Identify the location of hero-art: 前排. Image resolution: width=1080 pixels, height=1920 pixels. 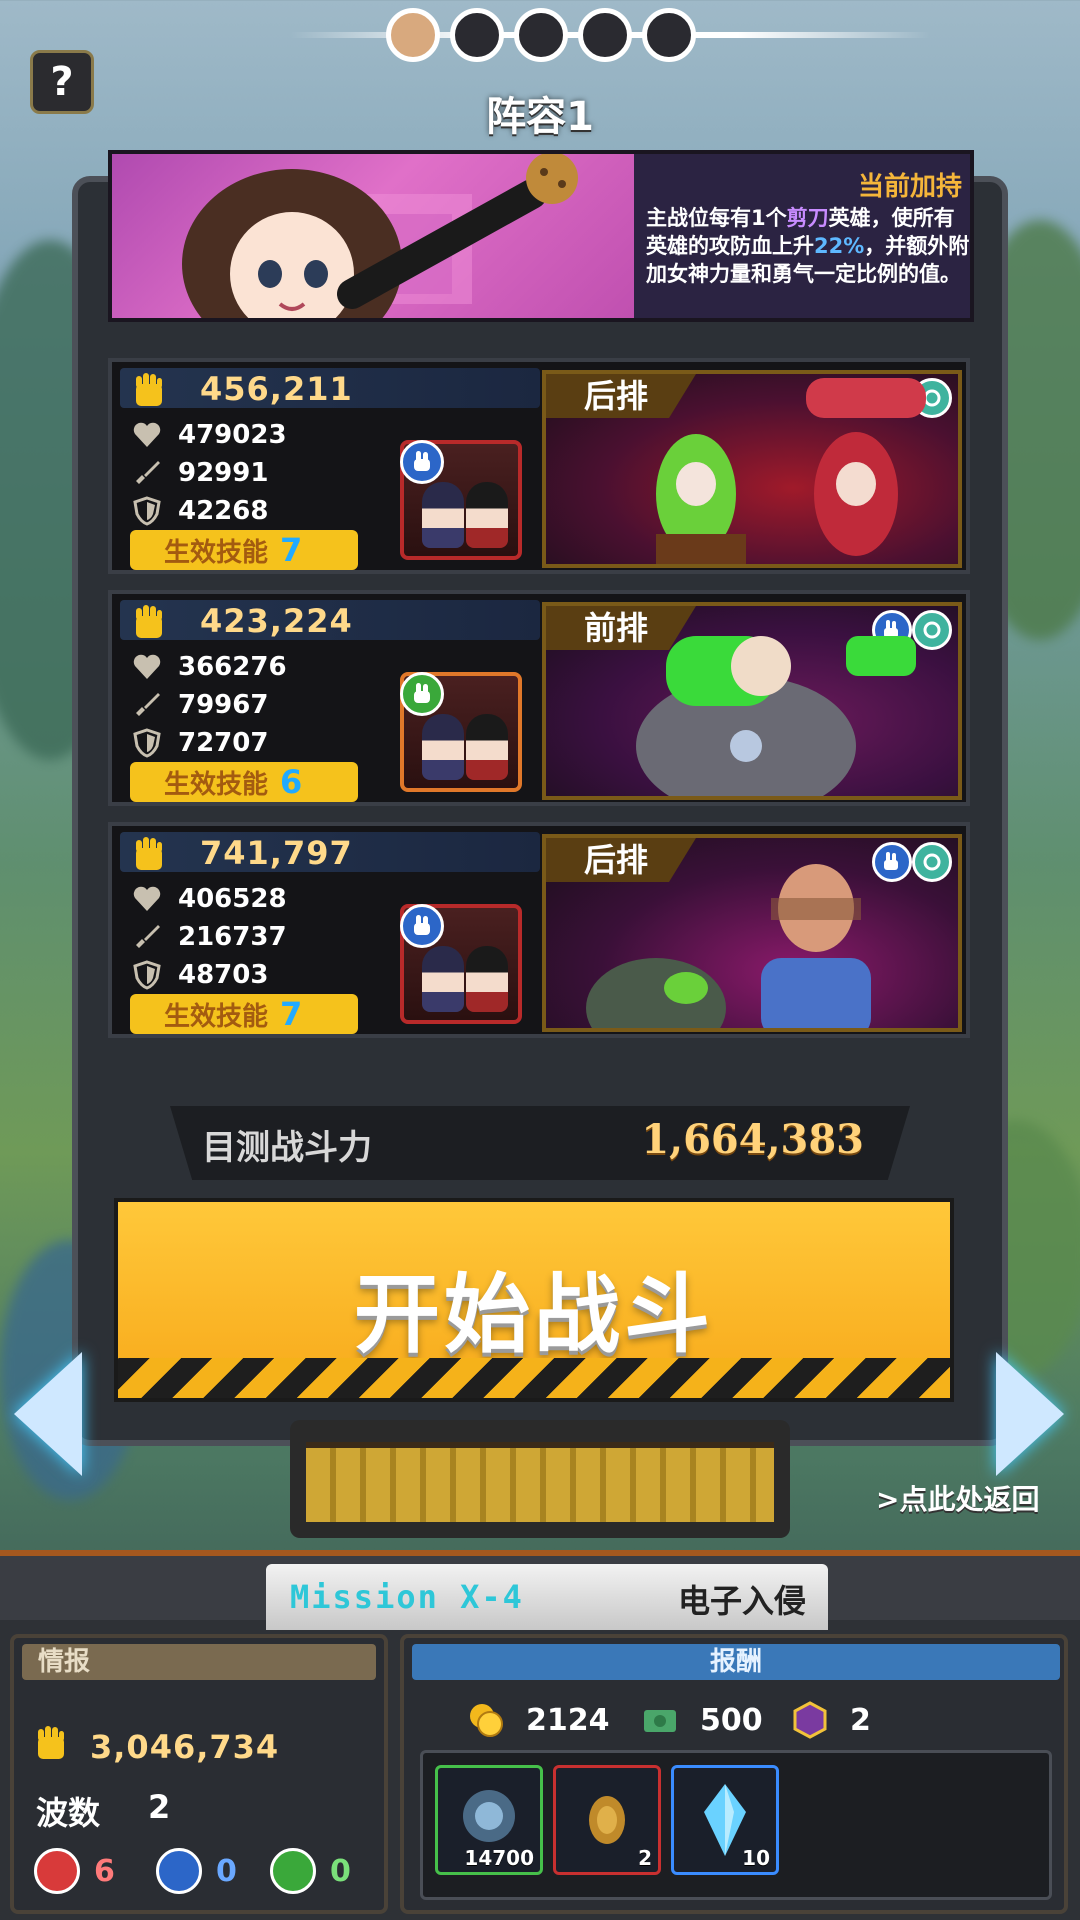
(752, 701).